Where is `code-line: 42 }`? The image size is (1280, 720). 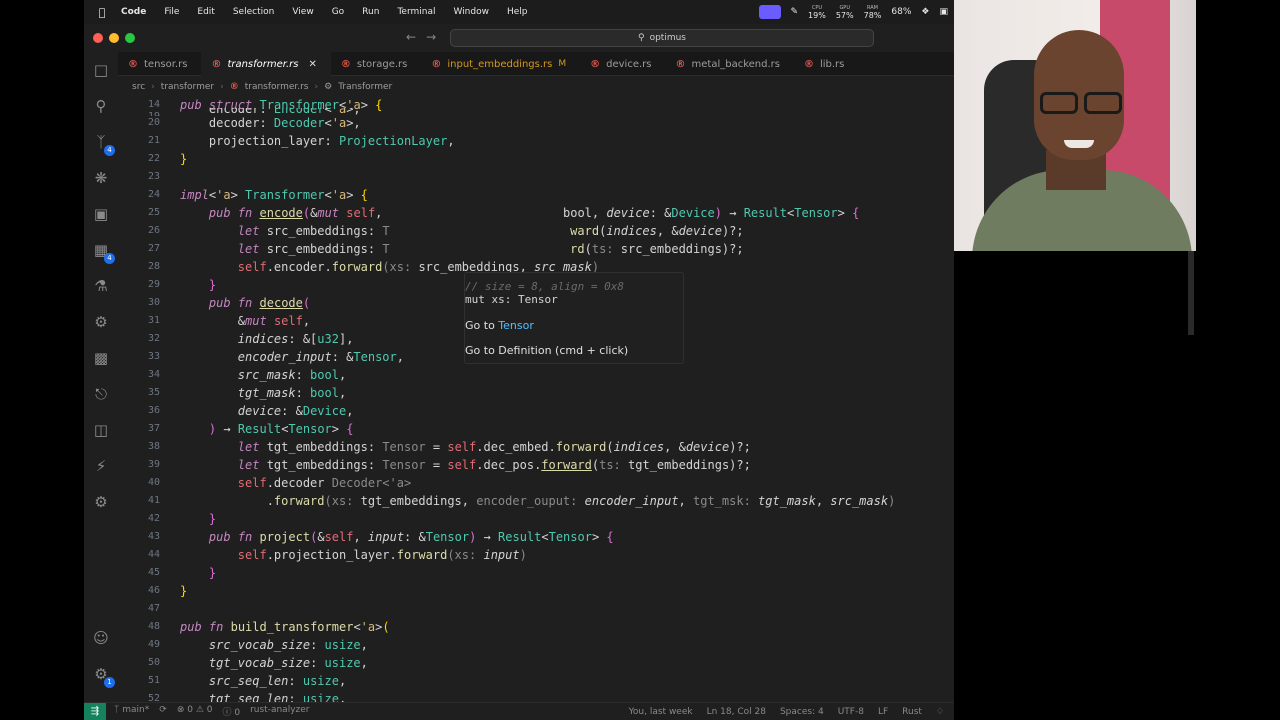
code-line: 42 } is located at coordinates (182, 519).